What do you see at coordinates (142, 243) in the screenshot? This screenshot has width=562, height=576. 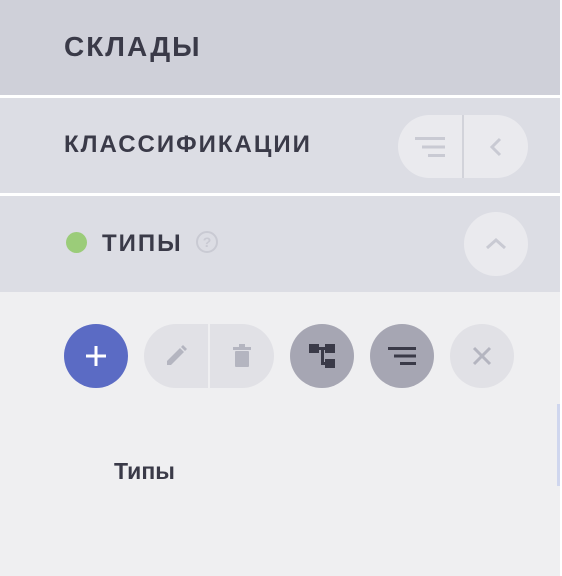 I see `types-title: ТИПЫ` at bounding box center [142, 243].